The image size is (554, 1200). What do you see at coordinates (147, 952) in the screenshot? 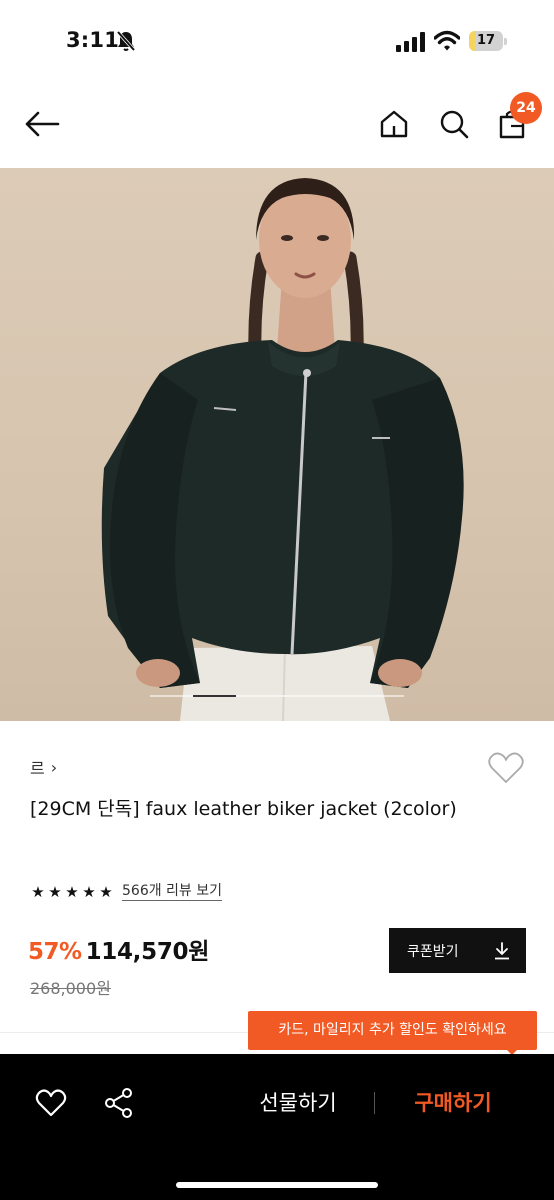
I see `sale-price: 114,570원` at bounding box center [147, 952].